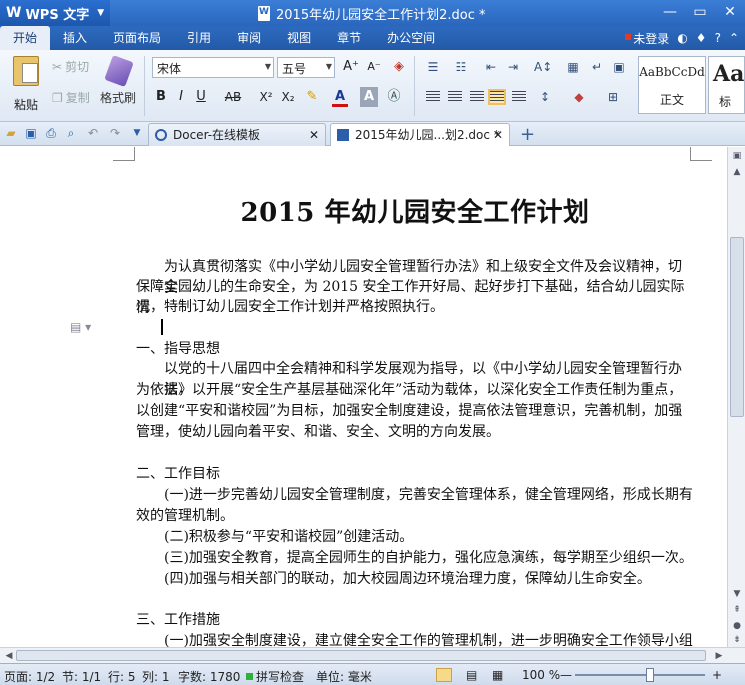 The height and width of the screenshot is (685, 745). What do you see at coordinates (115, 133) in the screenshot?
I see `redo-icon: ↷` at bounding box center [115, 133].